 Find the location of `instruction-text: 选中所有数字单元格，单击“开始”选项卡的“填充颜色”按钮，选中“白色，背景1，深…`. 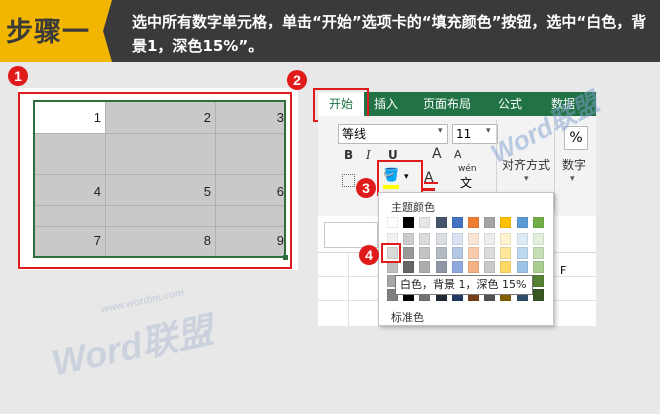

instruction-text: 选中所有数字单元格，单击“开始”选项卡的“填充颜色”按钮，选中“白色，背景1，深… is located at coordinates (389, 34).